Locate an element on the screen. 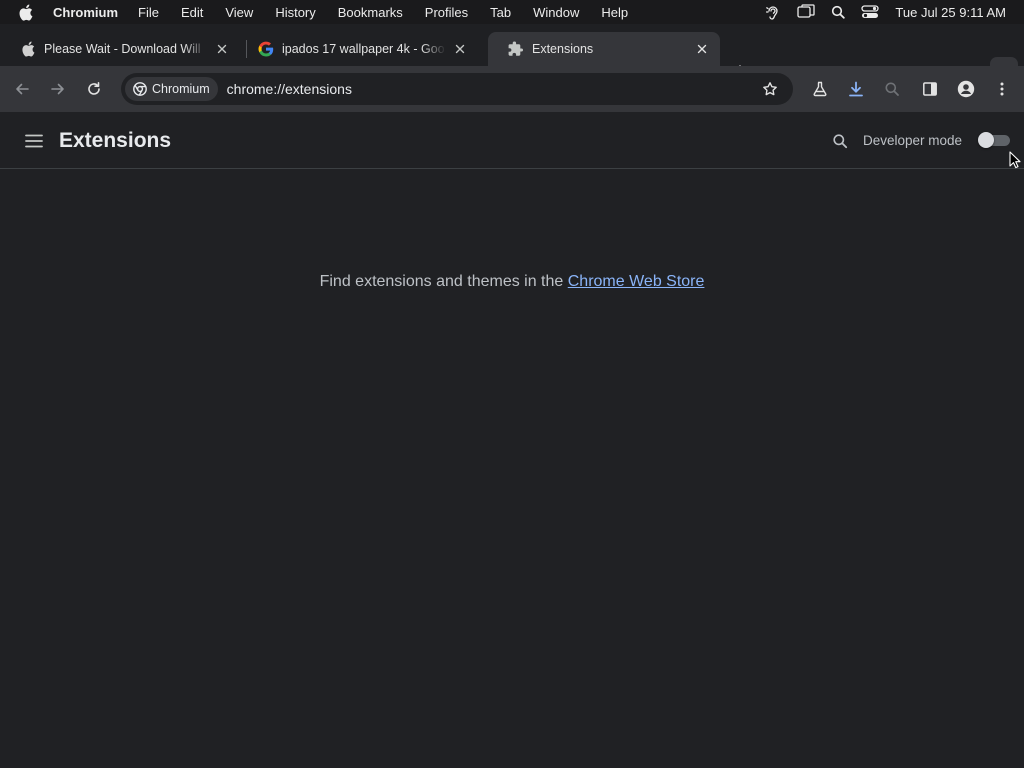 This screenshot has width=1024, height=768. tab-title: Please Wait - Download Will is located at coordinates (122, 49).